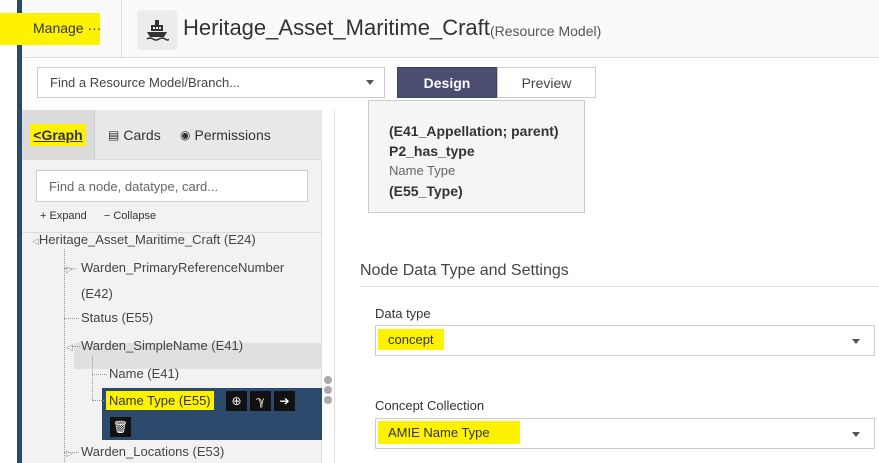 The width and height of the screenshot is (879, 463). Describe the element at coordinates (625, 340) in the screenshot. I see `datatype-select: concept` at that location.